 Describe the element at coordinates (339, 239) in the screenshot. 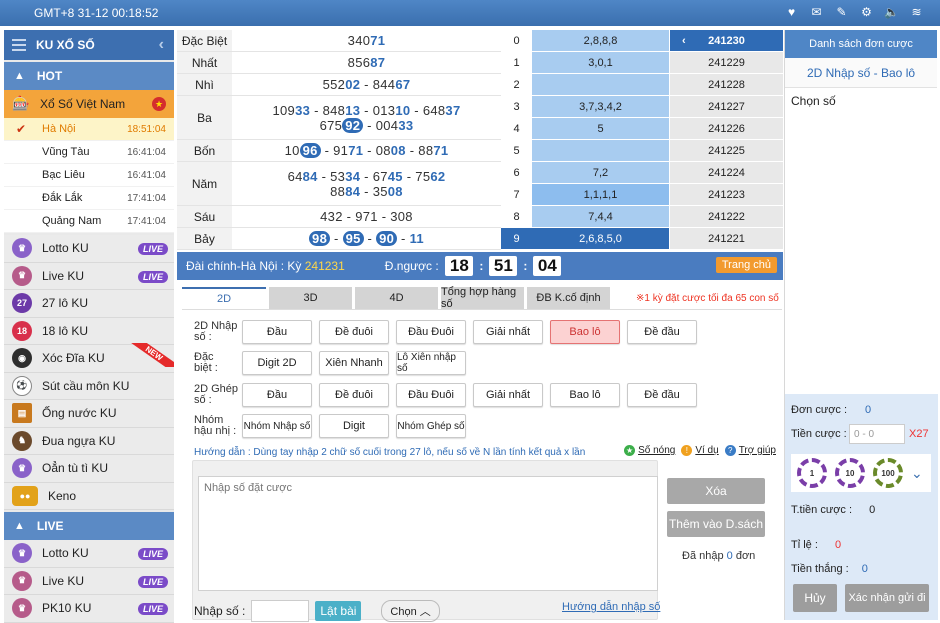

I see `prize-row-bay: Bảy 98 - 95 - 90 - 11` at that location.